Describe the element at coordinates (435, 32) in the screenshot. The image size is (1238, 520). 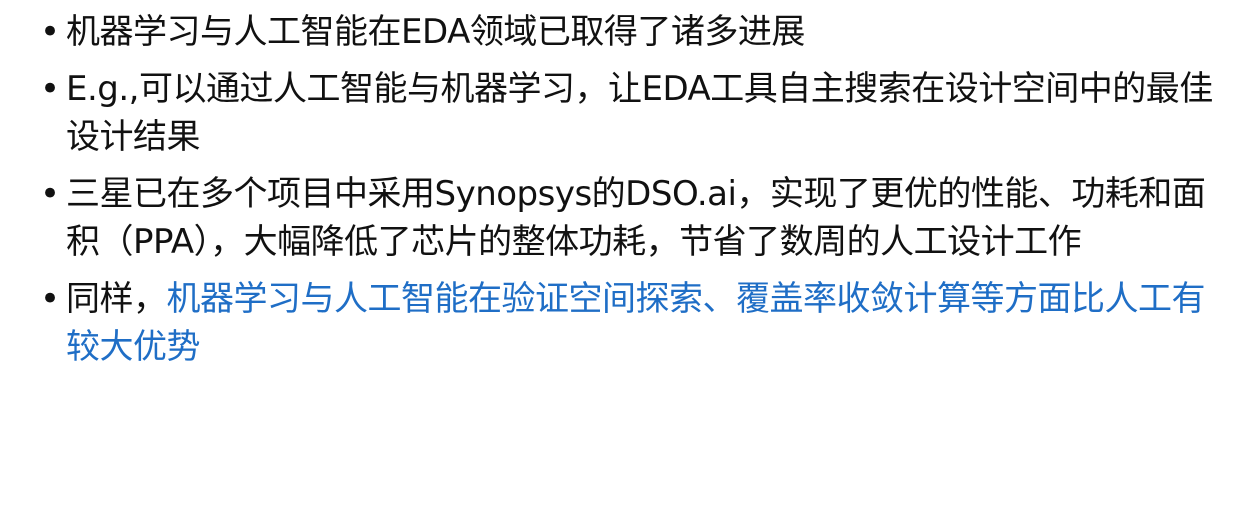
I see `bullet-text: 机器学习与人工智能在EDA领域已取得了诸多进展` at that location.